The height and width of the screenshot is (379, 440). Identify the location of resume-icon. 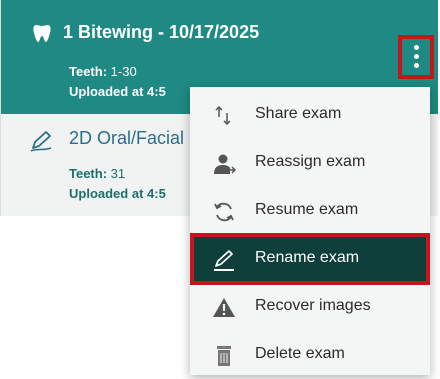
(224, 212).